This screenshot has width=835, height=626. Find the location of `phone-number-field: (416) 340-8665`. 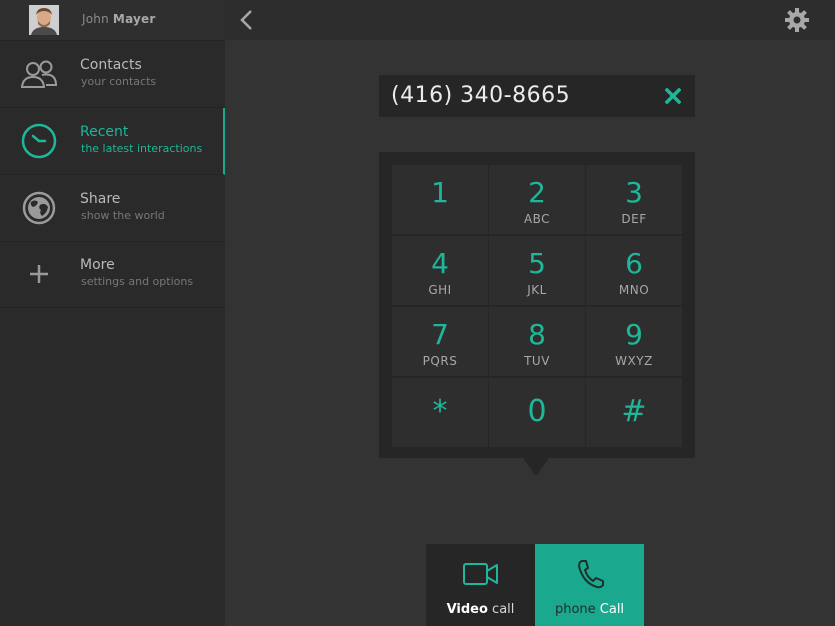

phone-number-field: (416) 340-8665 is located at coordinates (537, 96).